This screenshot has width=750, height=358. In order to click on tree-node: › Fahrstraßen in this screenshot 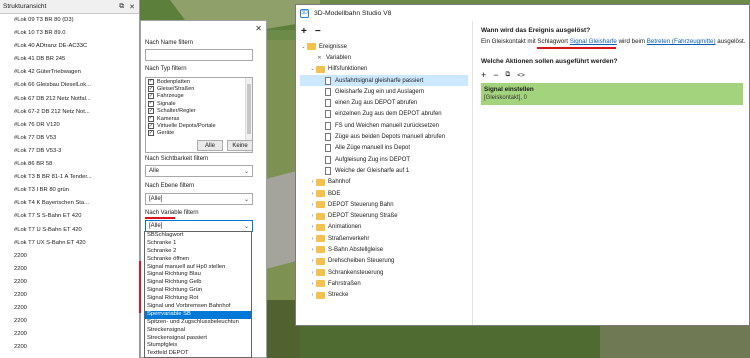, I will do `click(384, 283)`.